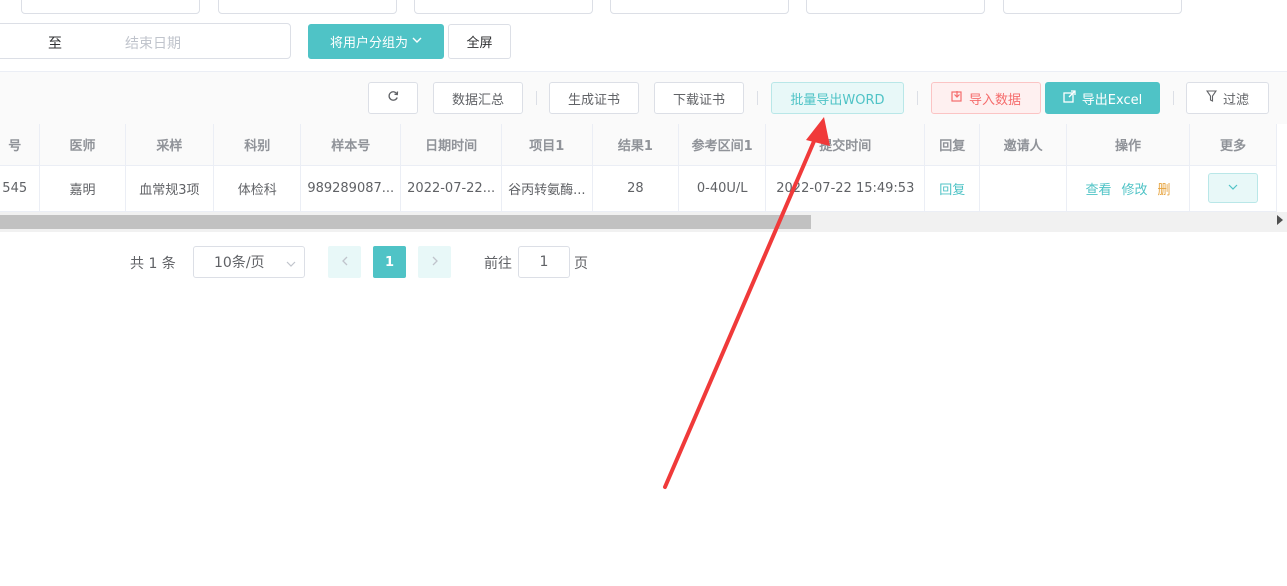 The width and height of the screenshot is (1287, 586). What do you see at coordinates (1135, 190) in the screenshot?
I see `edit-link: 修改` at bounding box center [1135, 190].